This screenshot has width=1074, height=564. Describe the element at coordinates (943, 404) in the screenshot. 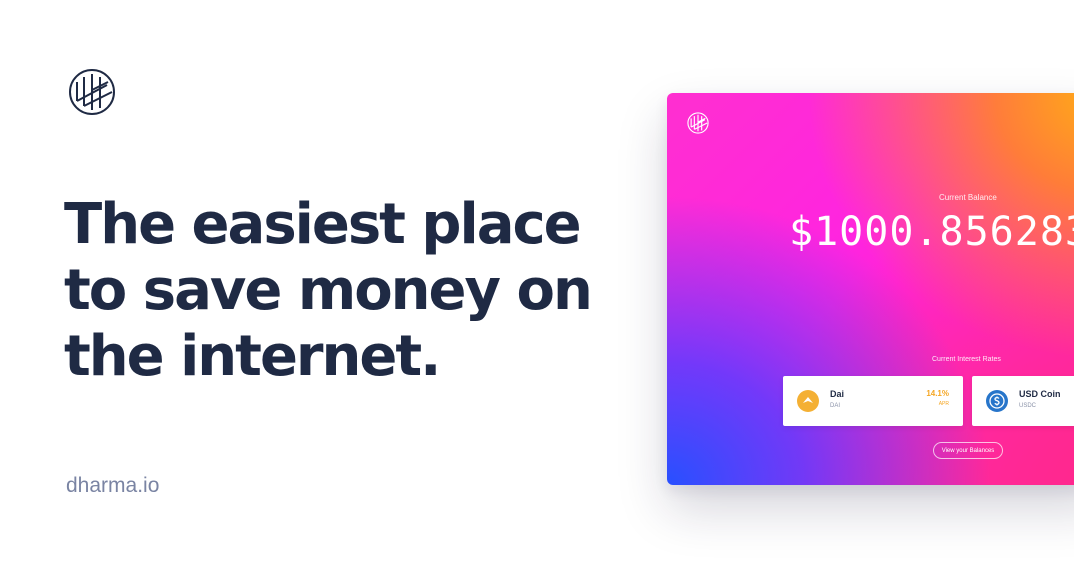

I see `rate-unit: APR` at that location.